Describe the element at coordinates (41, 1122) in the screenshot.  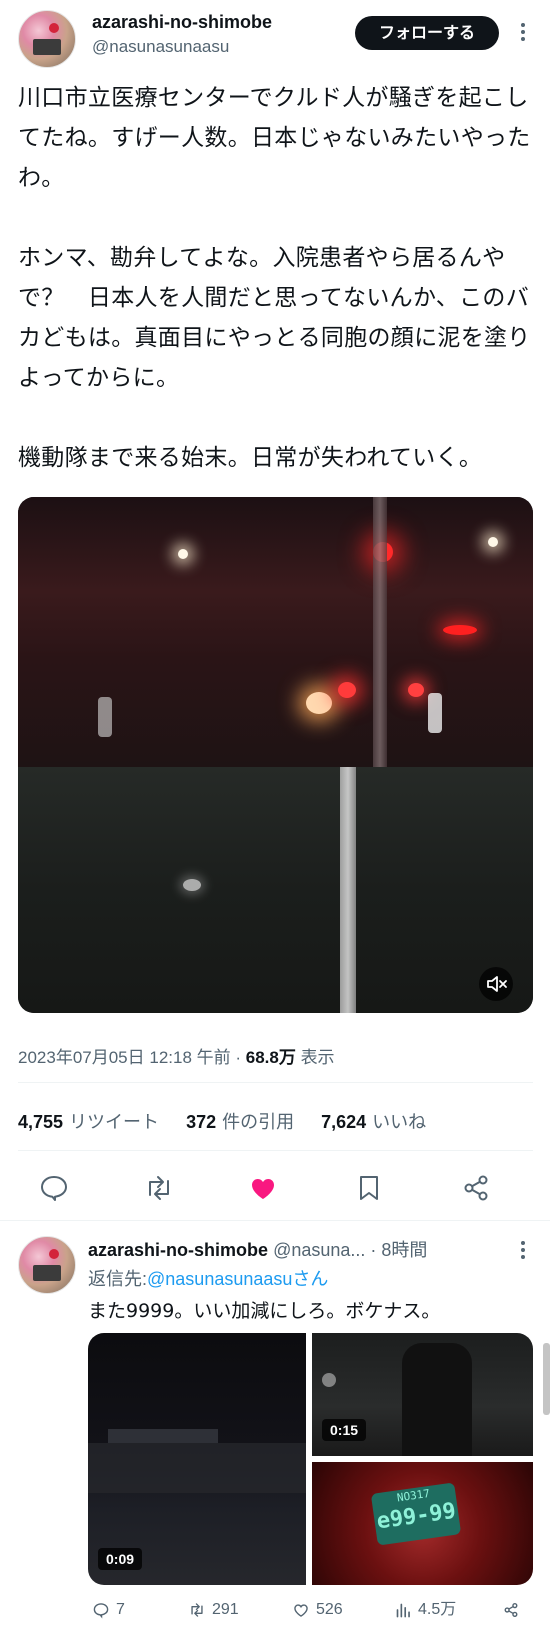
I see `retweets-count: 4,755` at that location.